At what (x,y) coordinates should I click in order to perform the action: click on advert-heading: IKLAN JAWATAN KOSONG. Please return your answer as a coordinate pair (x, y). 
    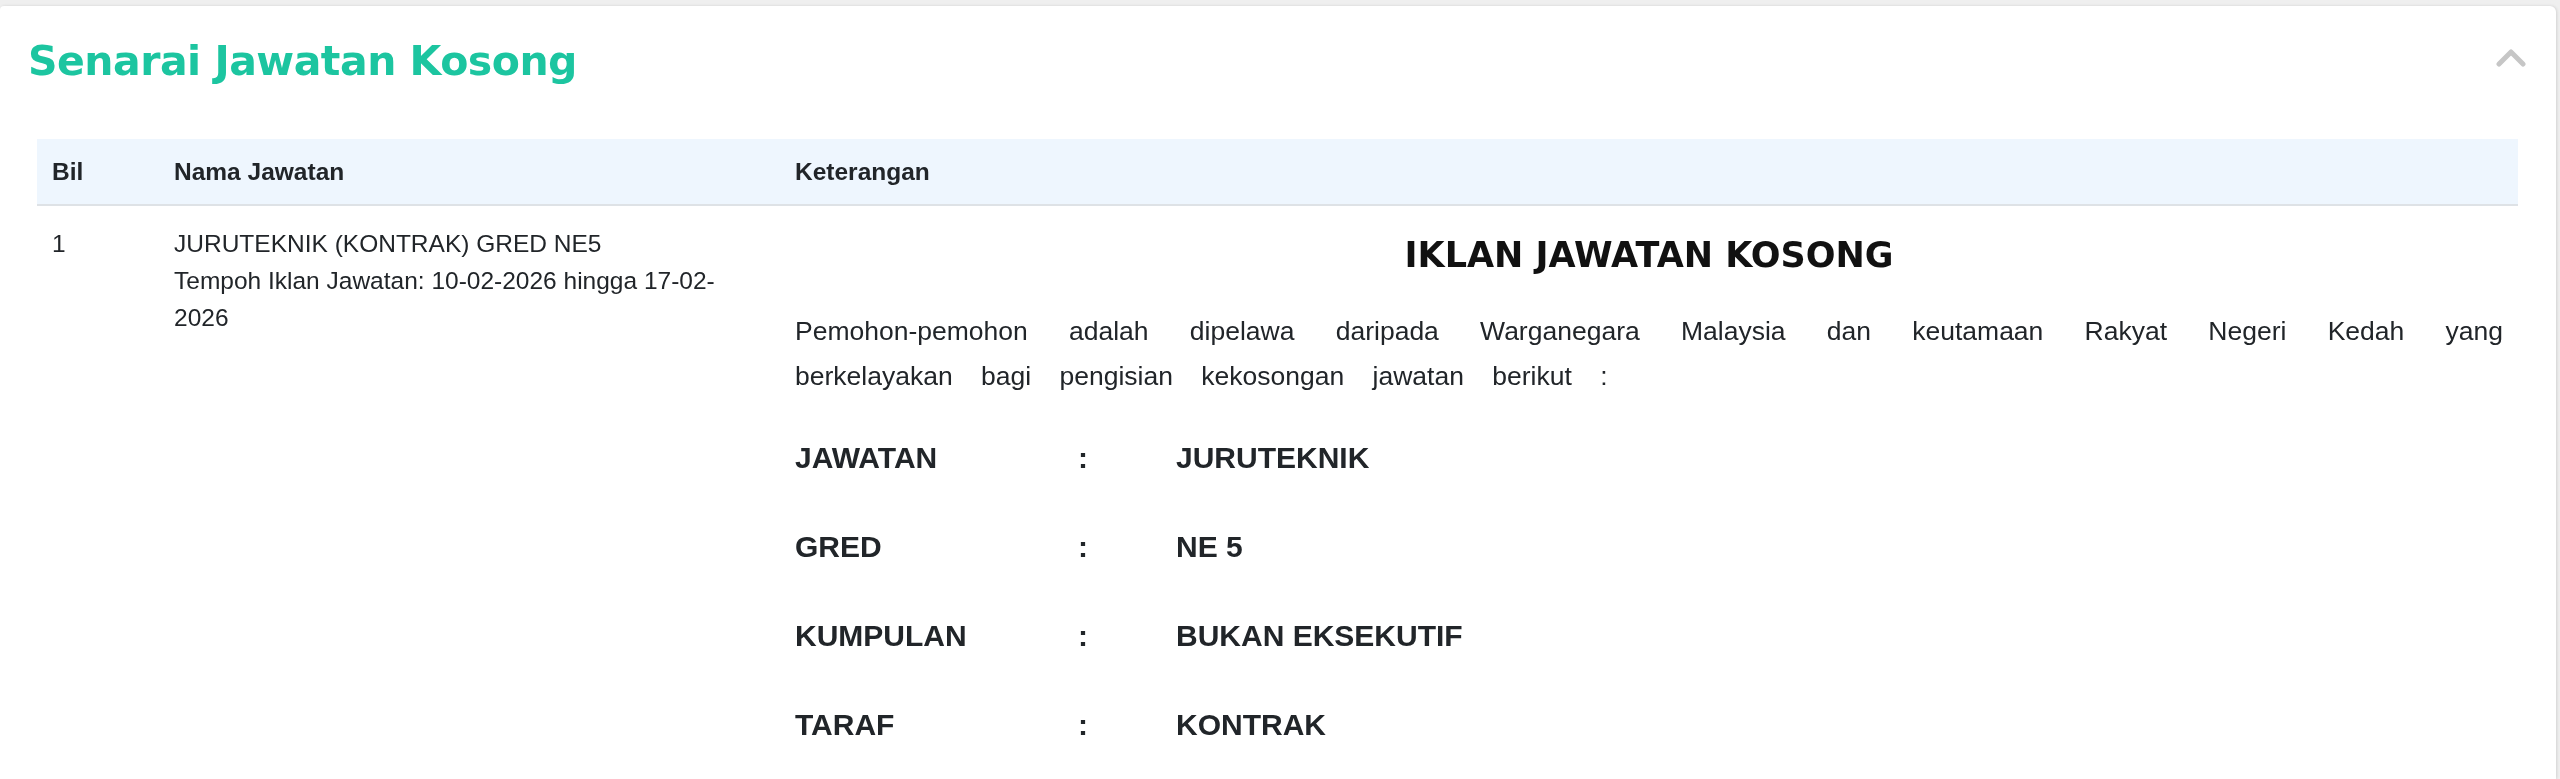
    Looking at the image, I should click on (1649, 255).